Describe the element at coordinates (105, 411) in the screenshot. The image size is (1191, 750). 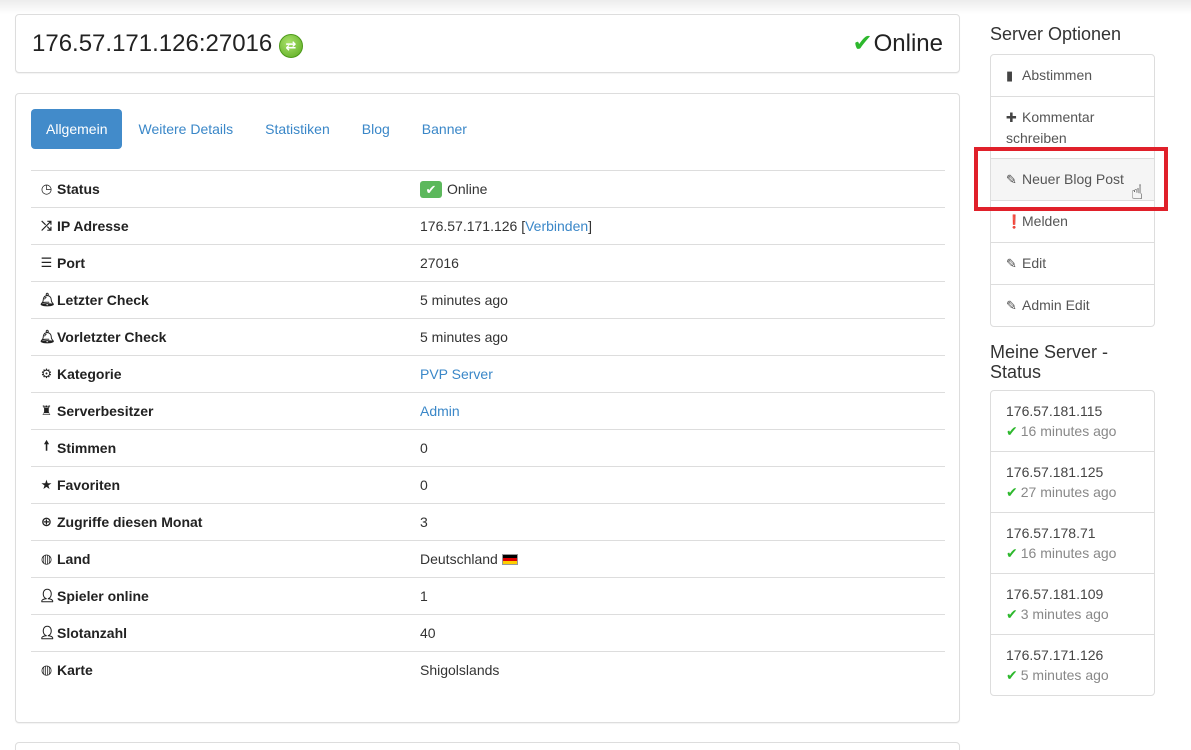
I see `row-label: Serverbesitzer` at that location.